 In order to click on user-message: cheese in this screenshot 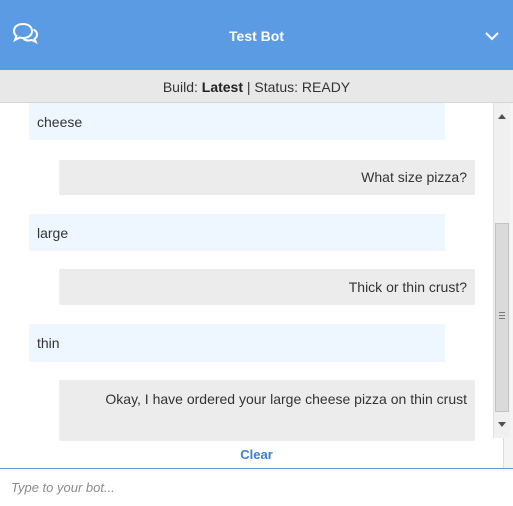, I will do `click(237, 121)`.